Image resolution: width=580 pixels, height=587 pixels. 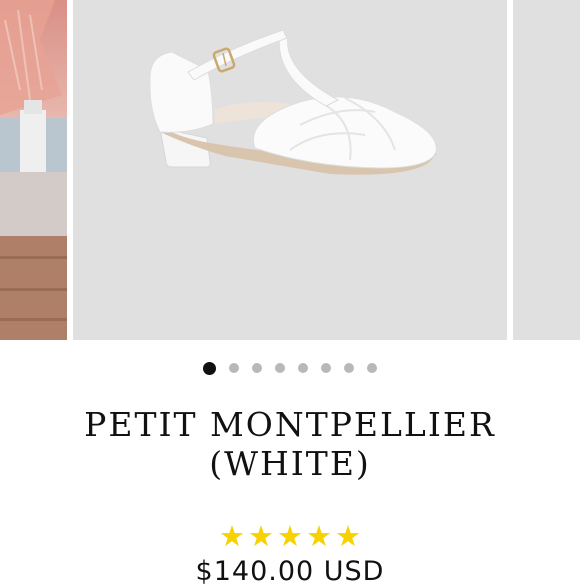 What do you see at coordinates (293, 102) in the screenshot?
I see `shoe-image` at bounding box center [293, 102].